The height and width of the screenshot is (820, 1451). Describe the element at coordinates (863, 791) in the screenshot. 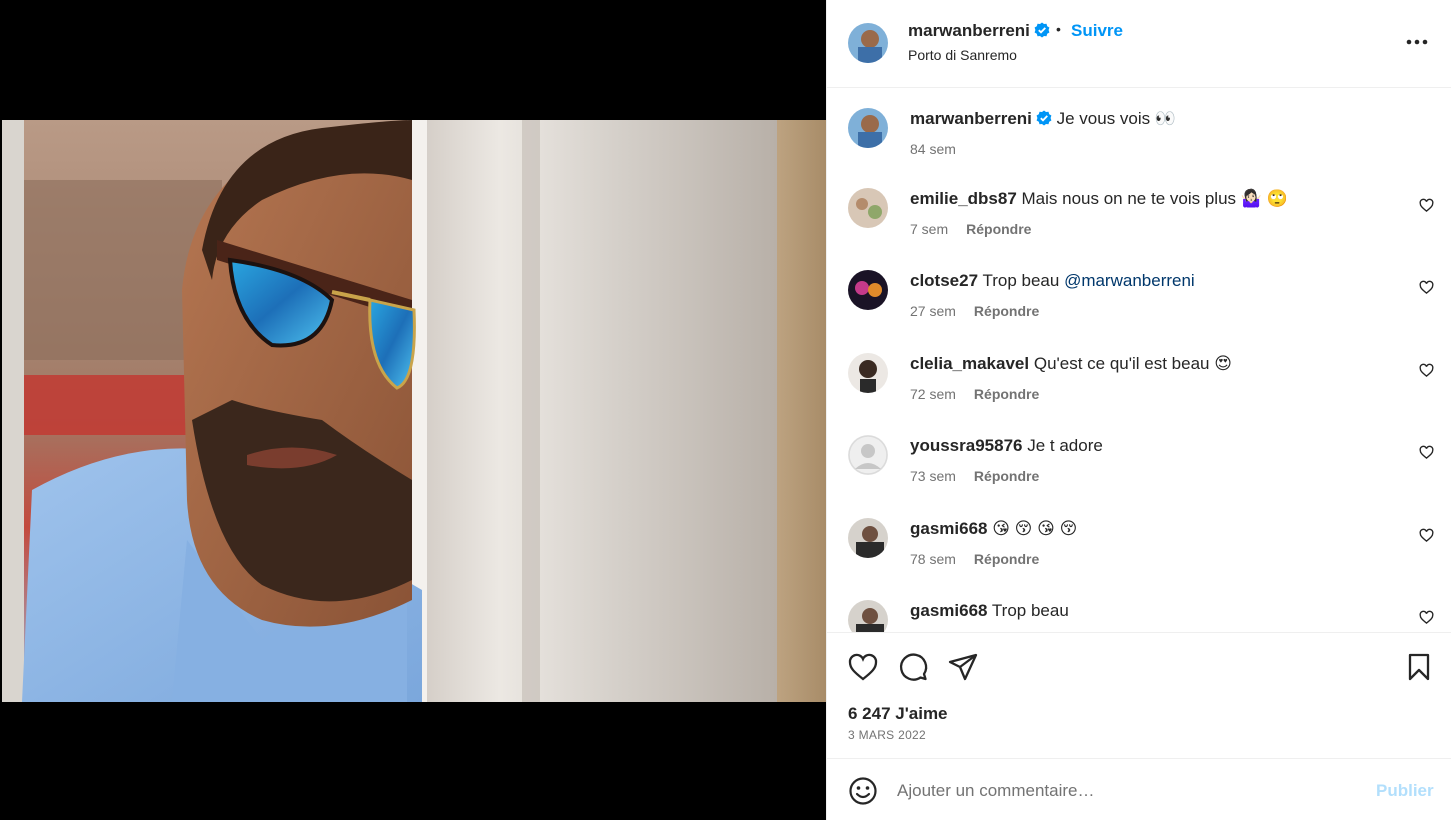

I see `emoji-picker-icon` at that location.